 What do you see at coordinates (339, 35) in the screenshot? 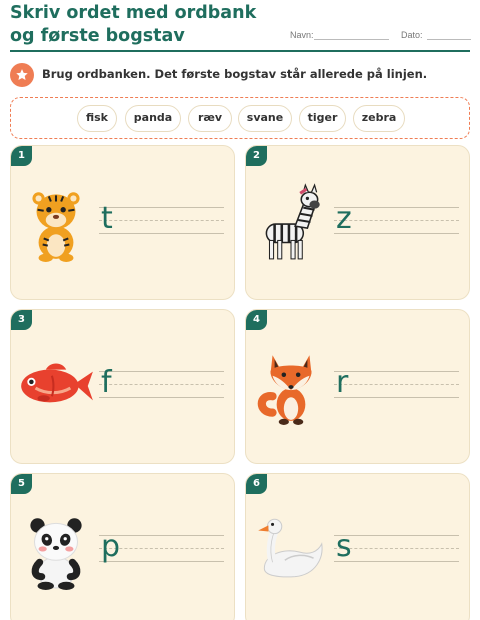
I see `name-field: Navn:` at bounding box center [339, 35].